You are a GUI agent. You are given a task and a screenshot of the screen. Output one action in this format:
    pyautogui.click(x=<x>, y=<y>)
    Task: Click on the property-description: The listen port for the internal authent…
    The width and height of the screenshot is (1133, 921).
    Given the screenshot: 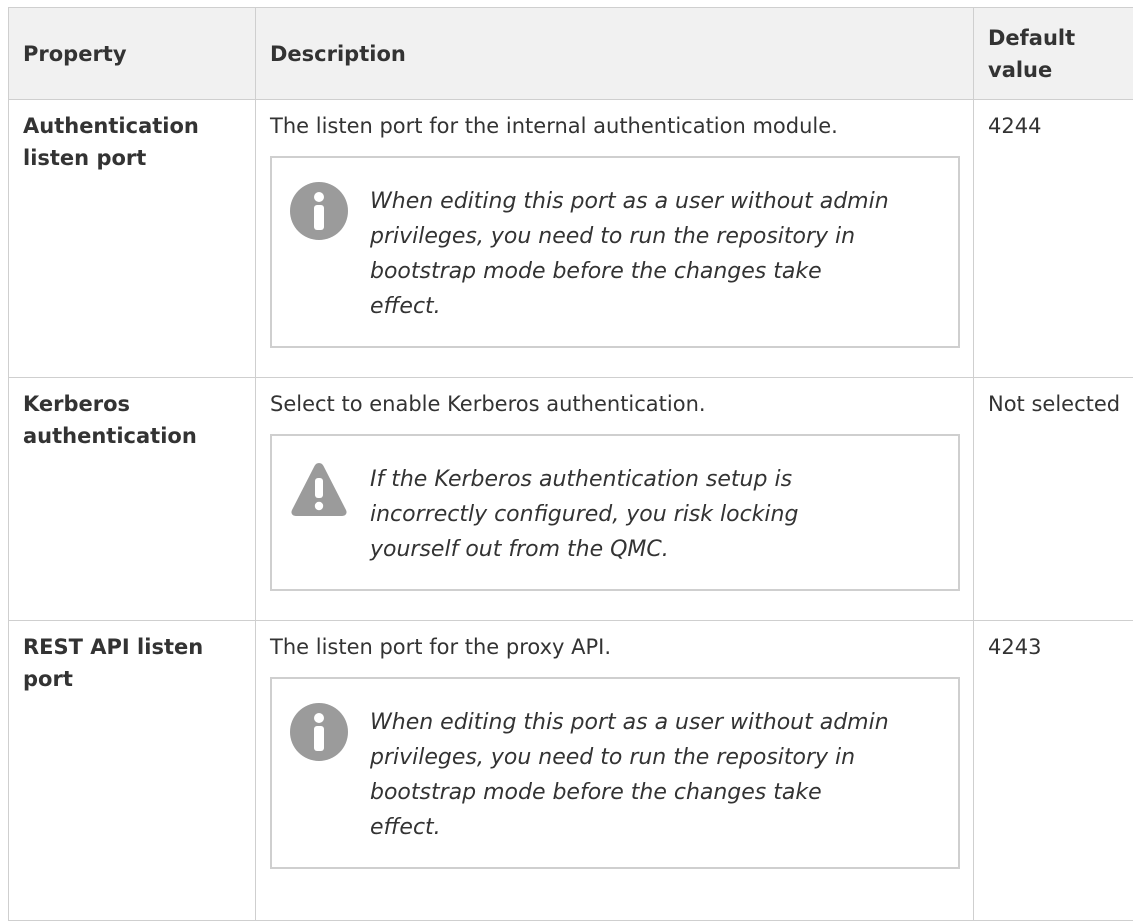 What is the action you would take?
    pyautogui.click(x=614, y=126)
    